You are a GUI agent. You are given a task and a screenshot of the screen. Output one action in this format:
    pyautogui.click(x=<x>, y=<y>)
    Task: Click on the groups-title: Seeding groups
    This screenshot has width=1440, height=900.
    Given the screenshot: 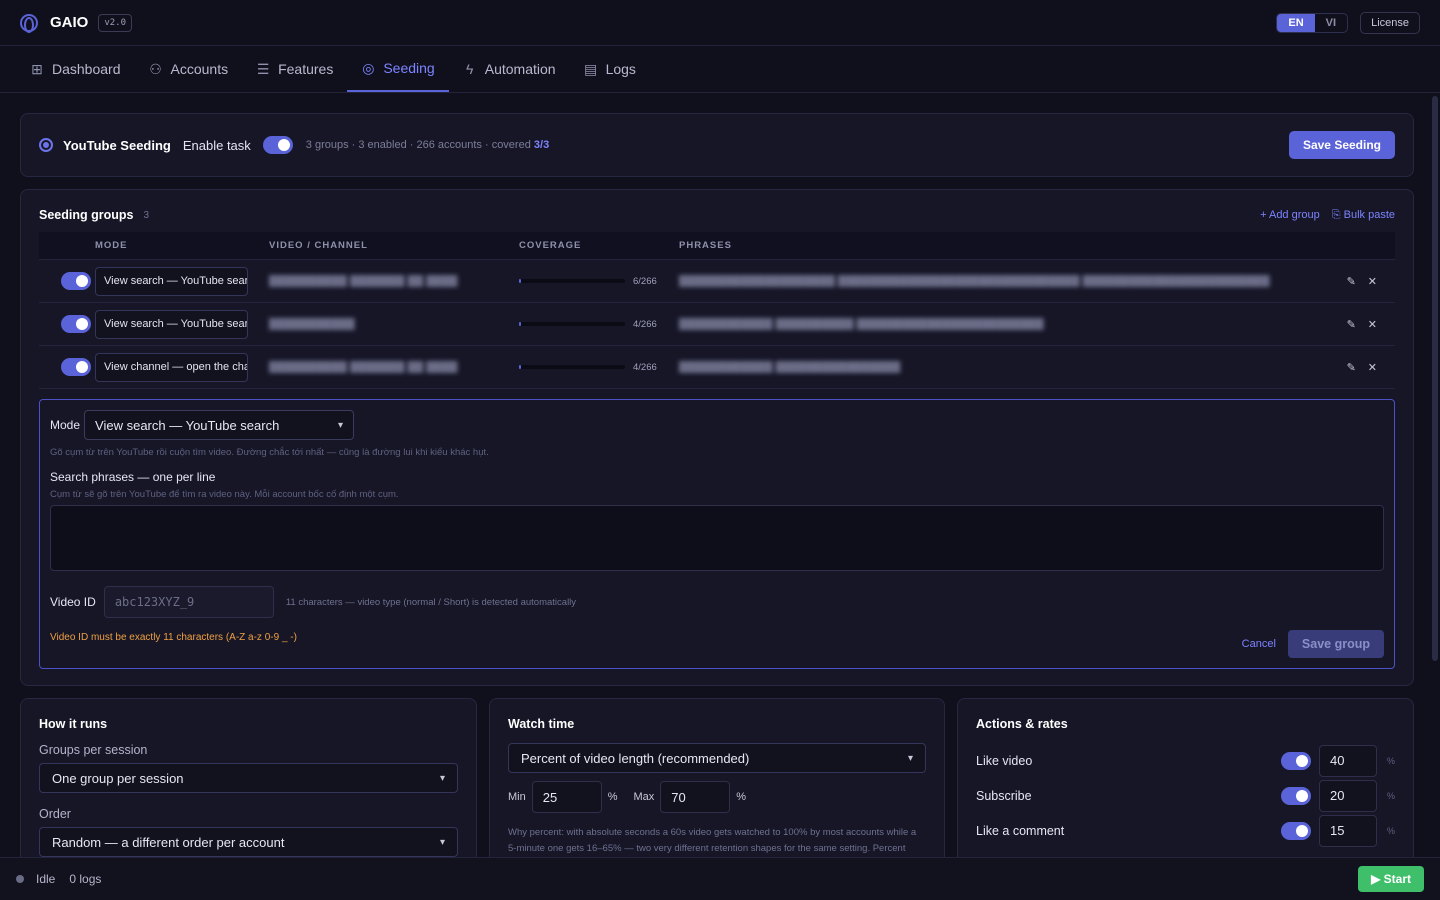 What is the action you would take?
    pyautogui.click(x=86, y=215)
    